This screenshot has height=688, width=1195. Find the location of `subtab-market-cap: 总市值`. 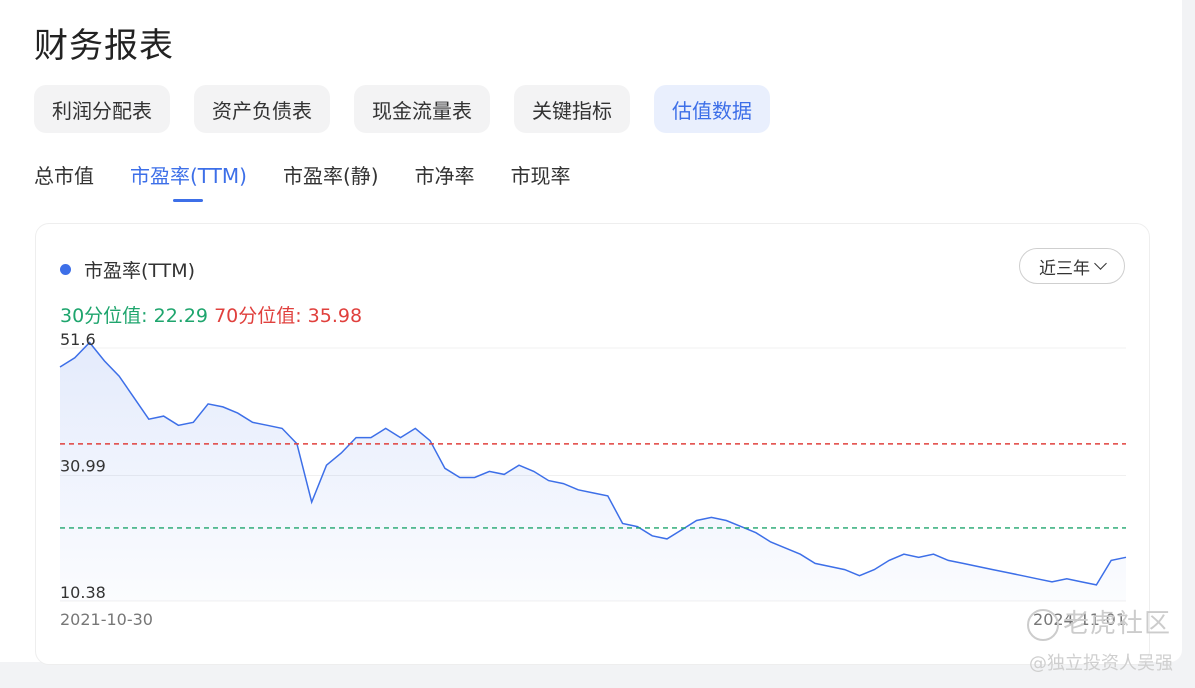

subtab-market-cap: 总市值 is located at coordinates (64, 181).